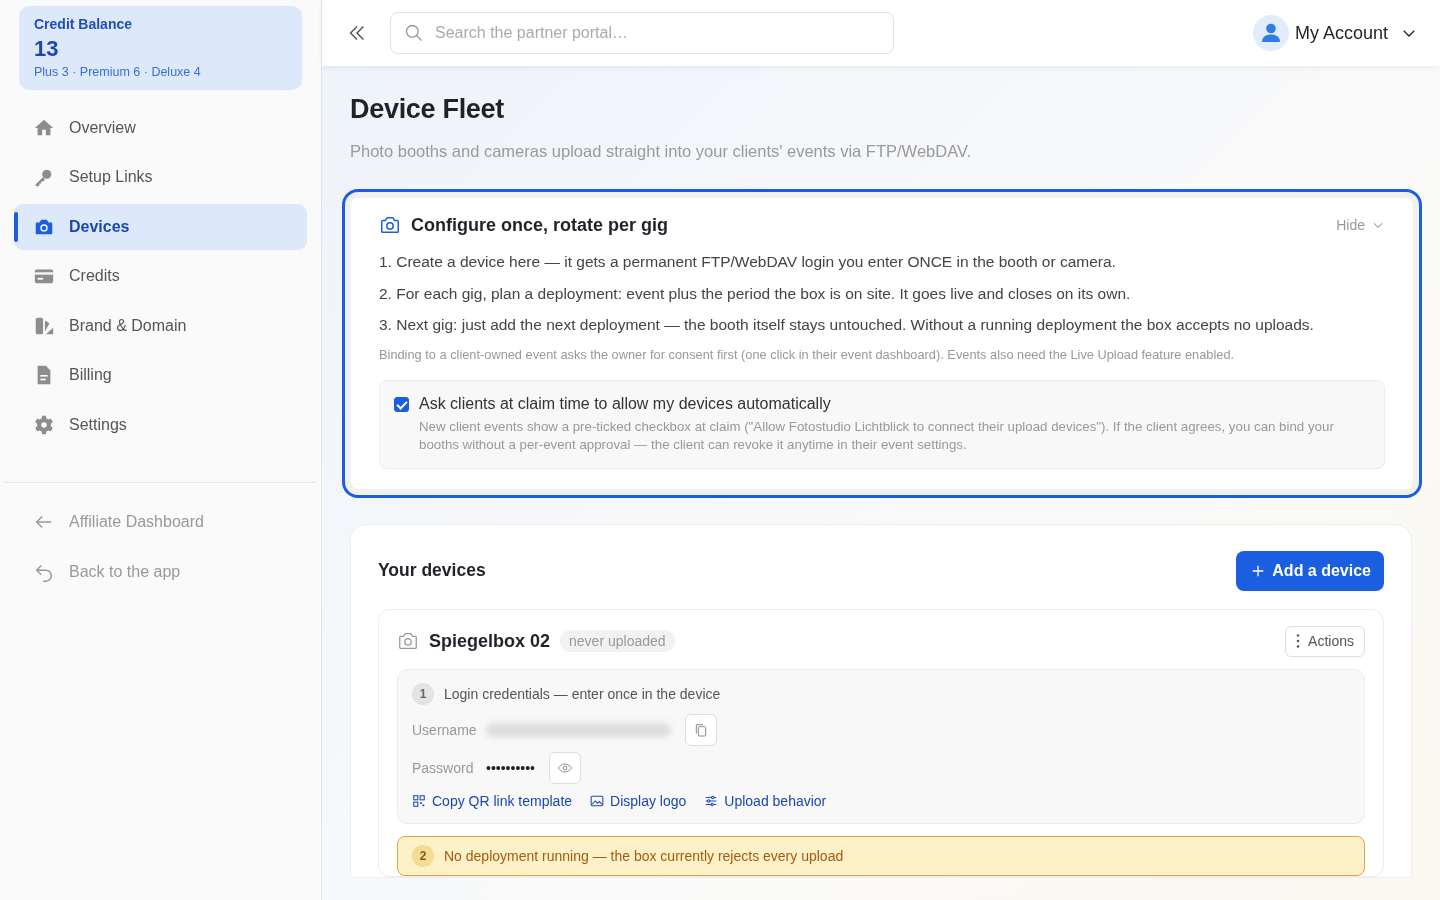 This screenshot has width=1440, height=900. I want to click on warning-text: No deployment running — the box currently rejects every upload, so click(644, 855).